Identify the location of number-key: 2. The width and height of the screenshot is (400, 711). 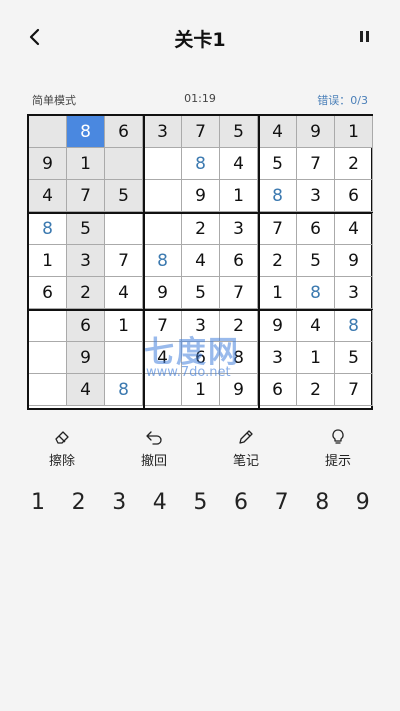
(79, 503).